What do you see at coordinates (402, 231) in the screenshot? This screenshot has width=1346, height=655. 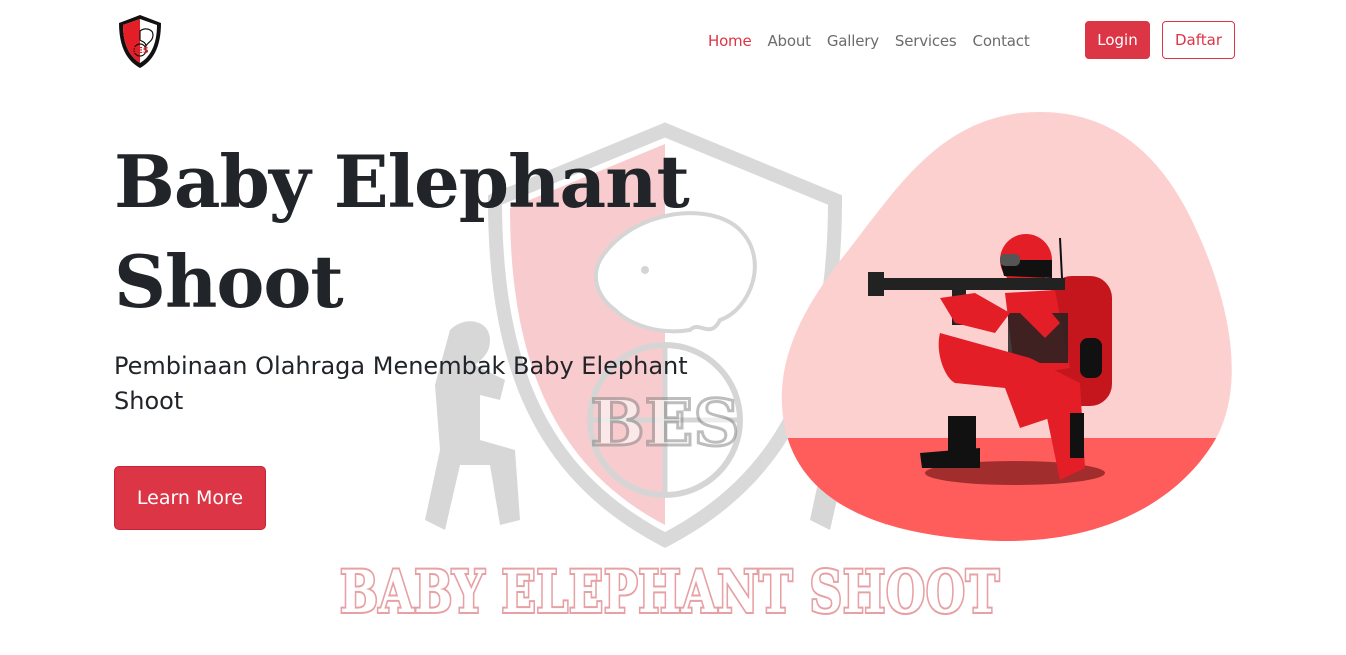 I see `hero-title: Baby Elephant Shoot` at bounding box center [402, 231].